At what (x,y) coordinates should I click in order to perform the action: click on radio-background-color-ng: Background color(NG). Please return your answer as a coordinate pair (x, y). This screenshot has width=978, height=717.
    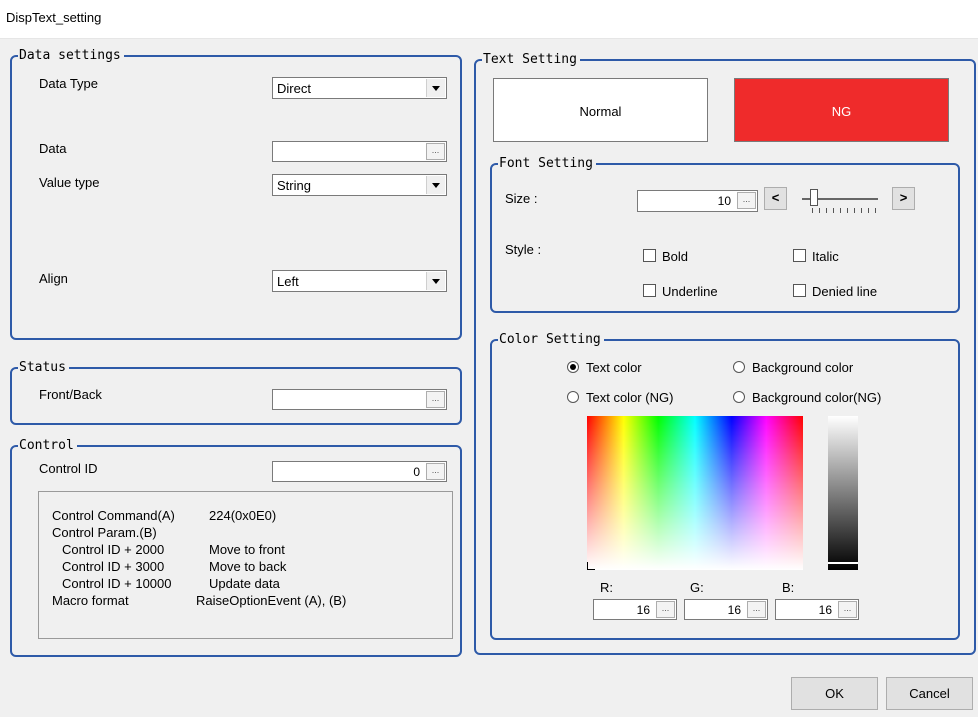
    Looking at the image, I should click on (807, 397).